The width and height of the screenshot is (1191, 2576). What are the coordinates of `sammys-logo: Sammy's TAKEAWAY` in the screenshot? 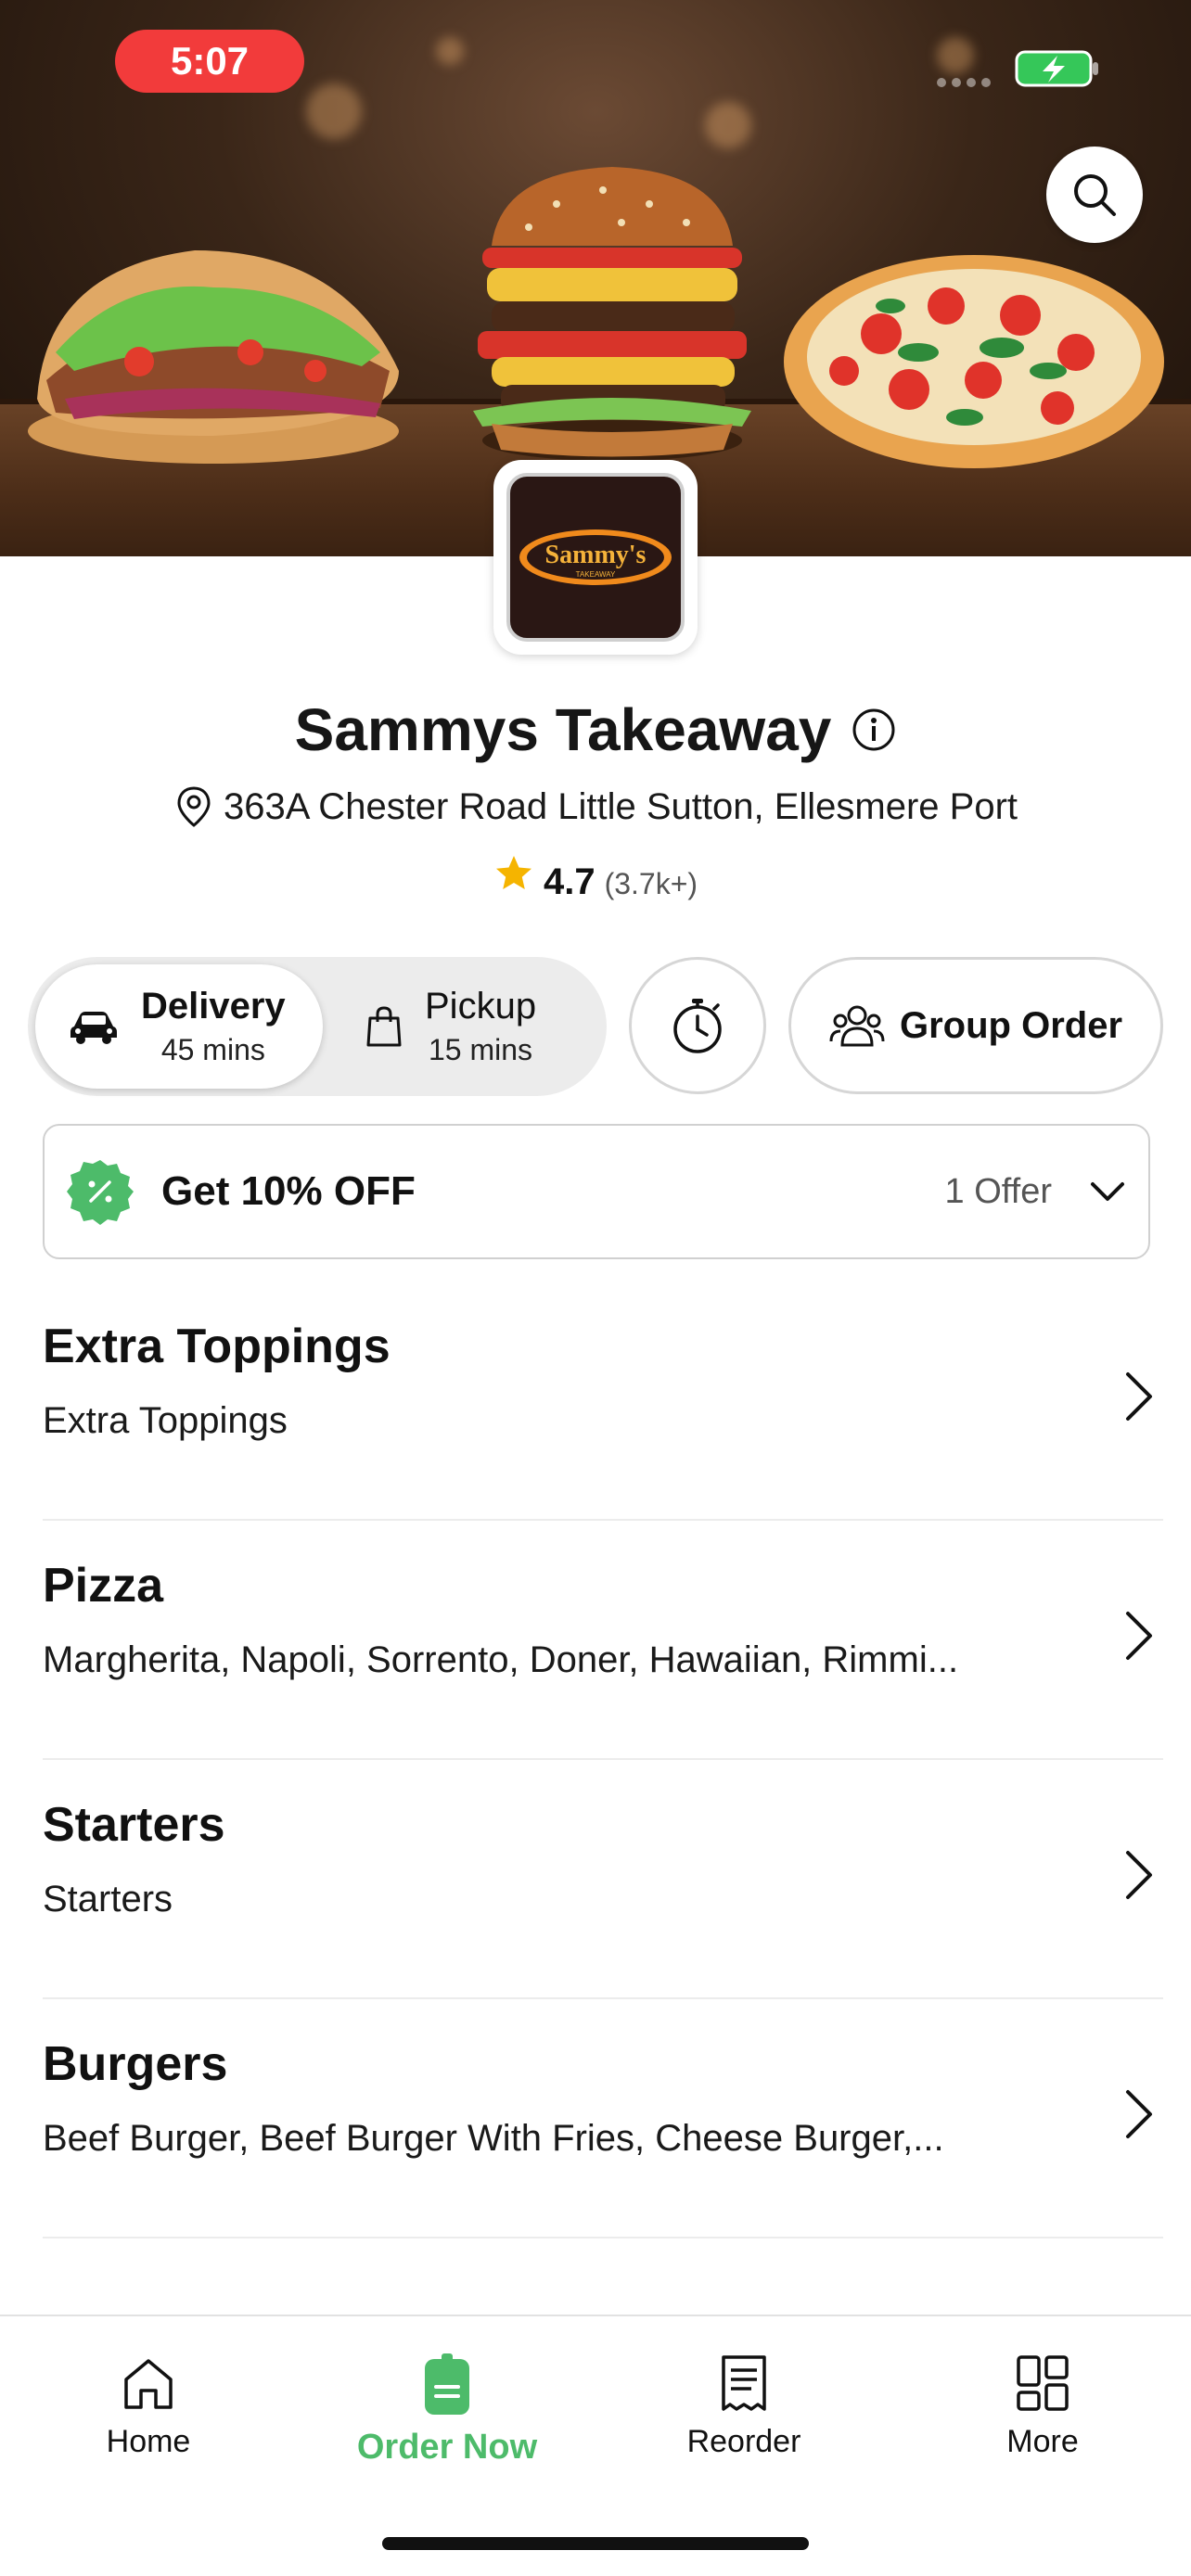 It's located at (595, 557).